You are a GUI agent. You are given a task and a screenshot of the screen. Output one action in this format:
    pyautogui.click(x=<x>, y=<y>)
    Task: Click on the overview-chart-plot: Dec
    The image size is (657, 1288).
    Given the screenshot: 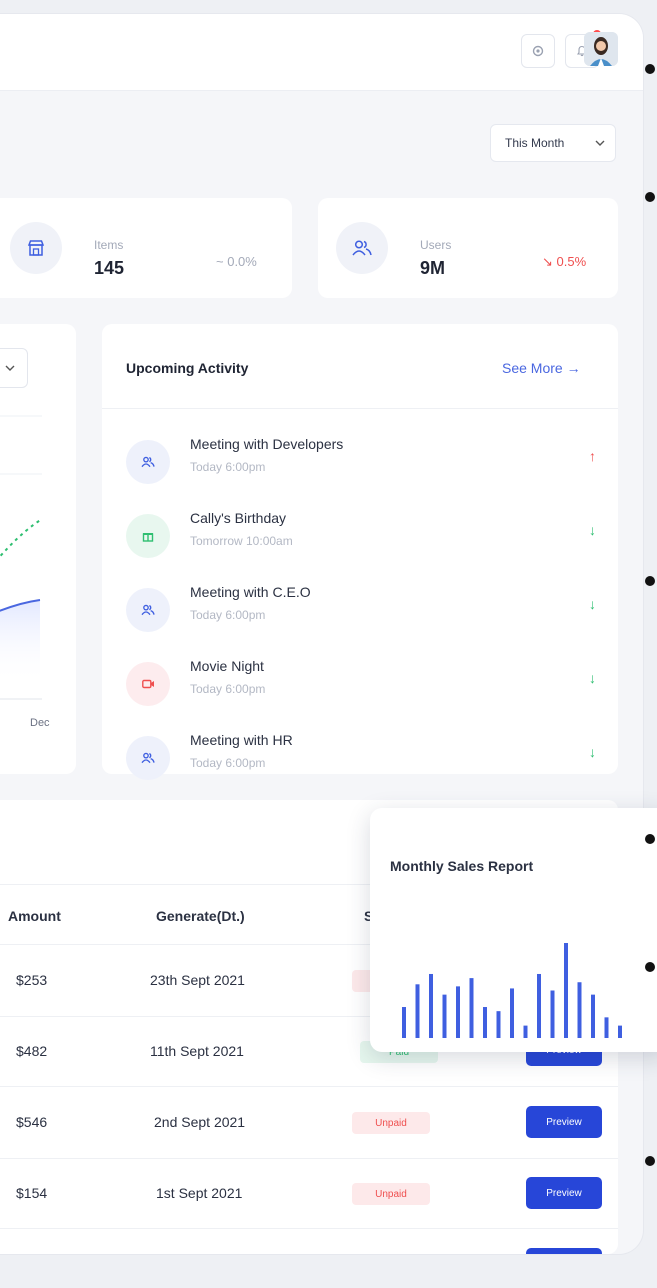 What is the action you would take?
    pyautogui.click(x=25, y=572)
    